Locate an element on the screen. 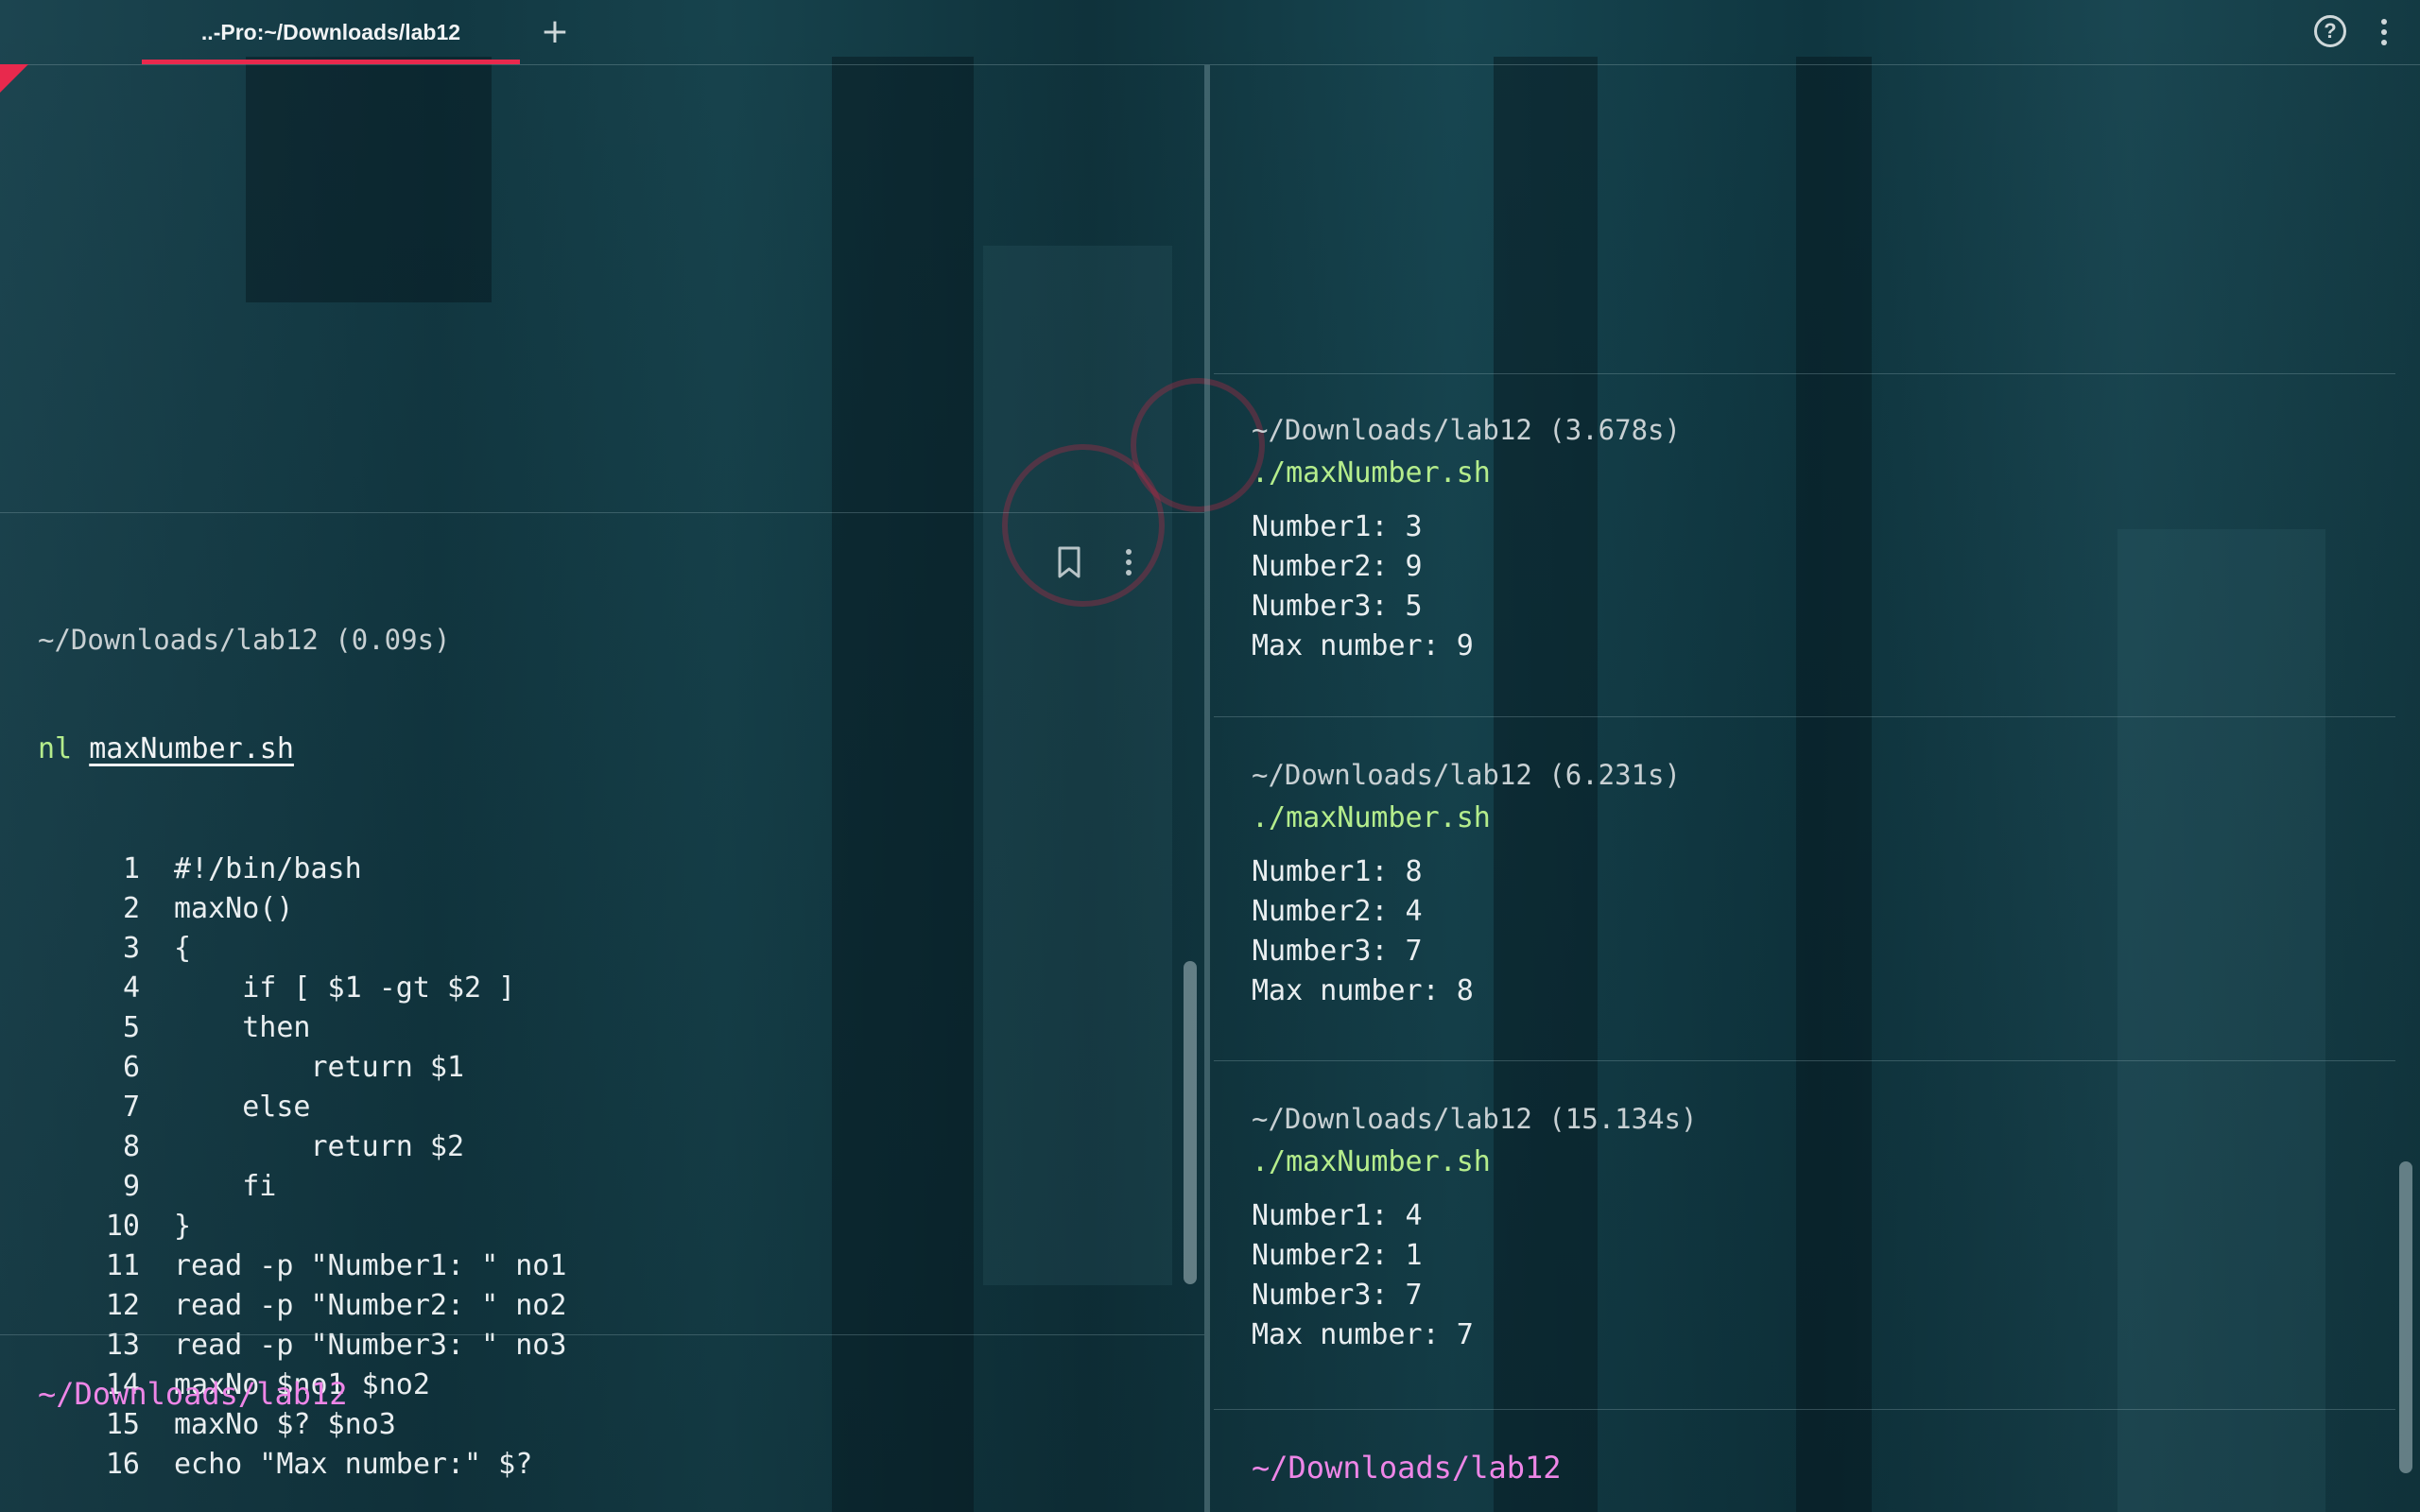 The image size is (2420, 1512). line-number: 7 is located at coordinates (131, 1107).